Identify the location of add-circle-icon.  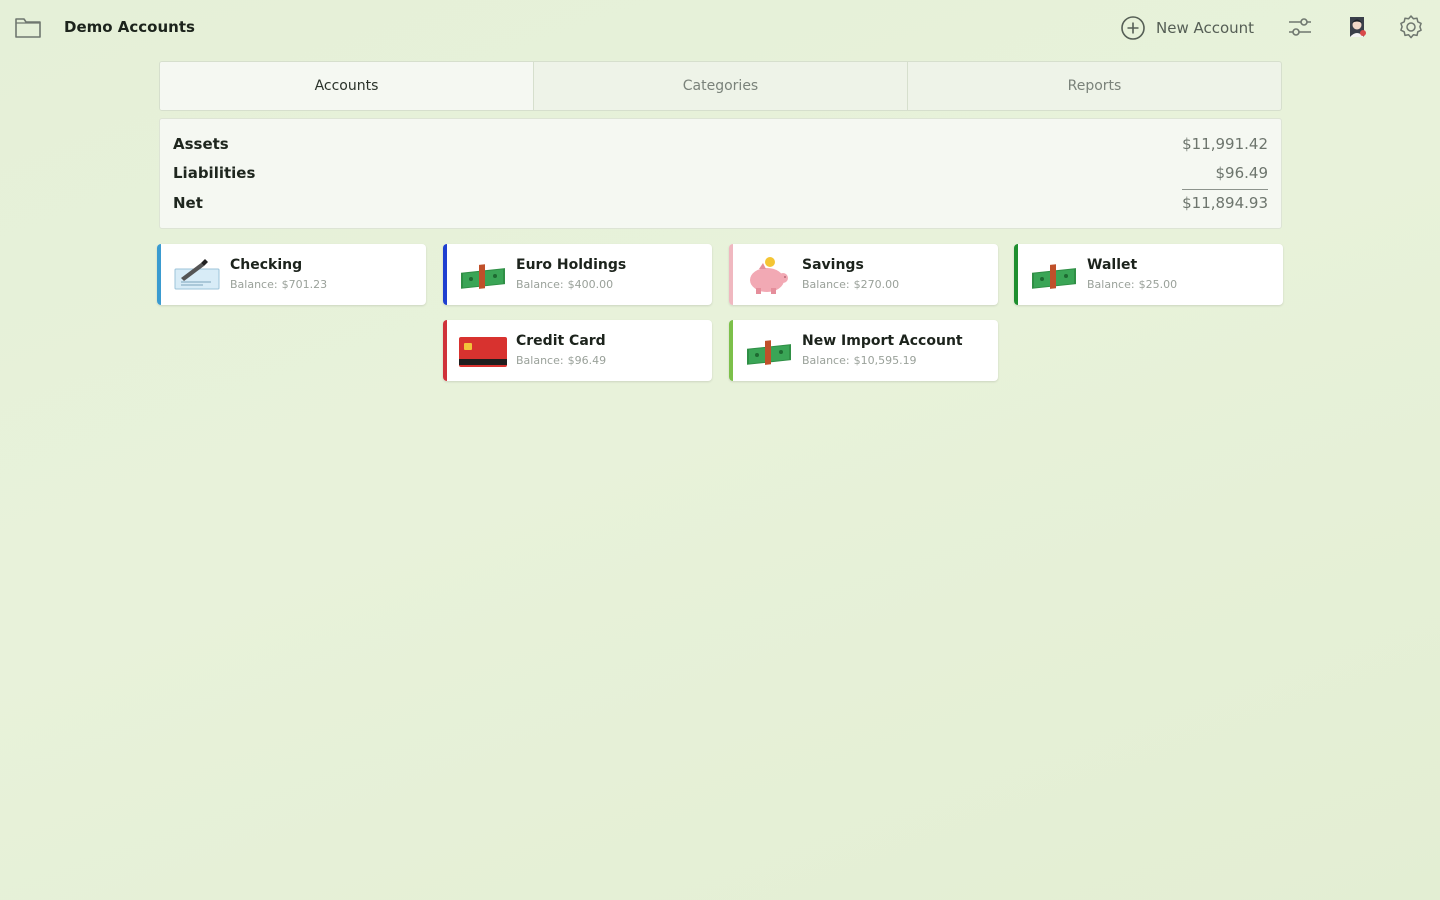
(1133, 28).